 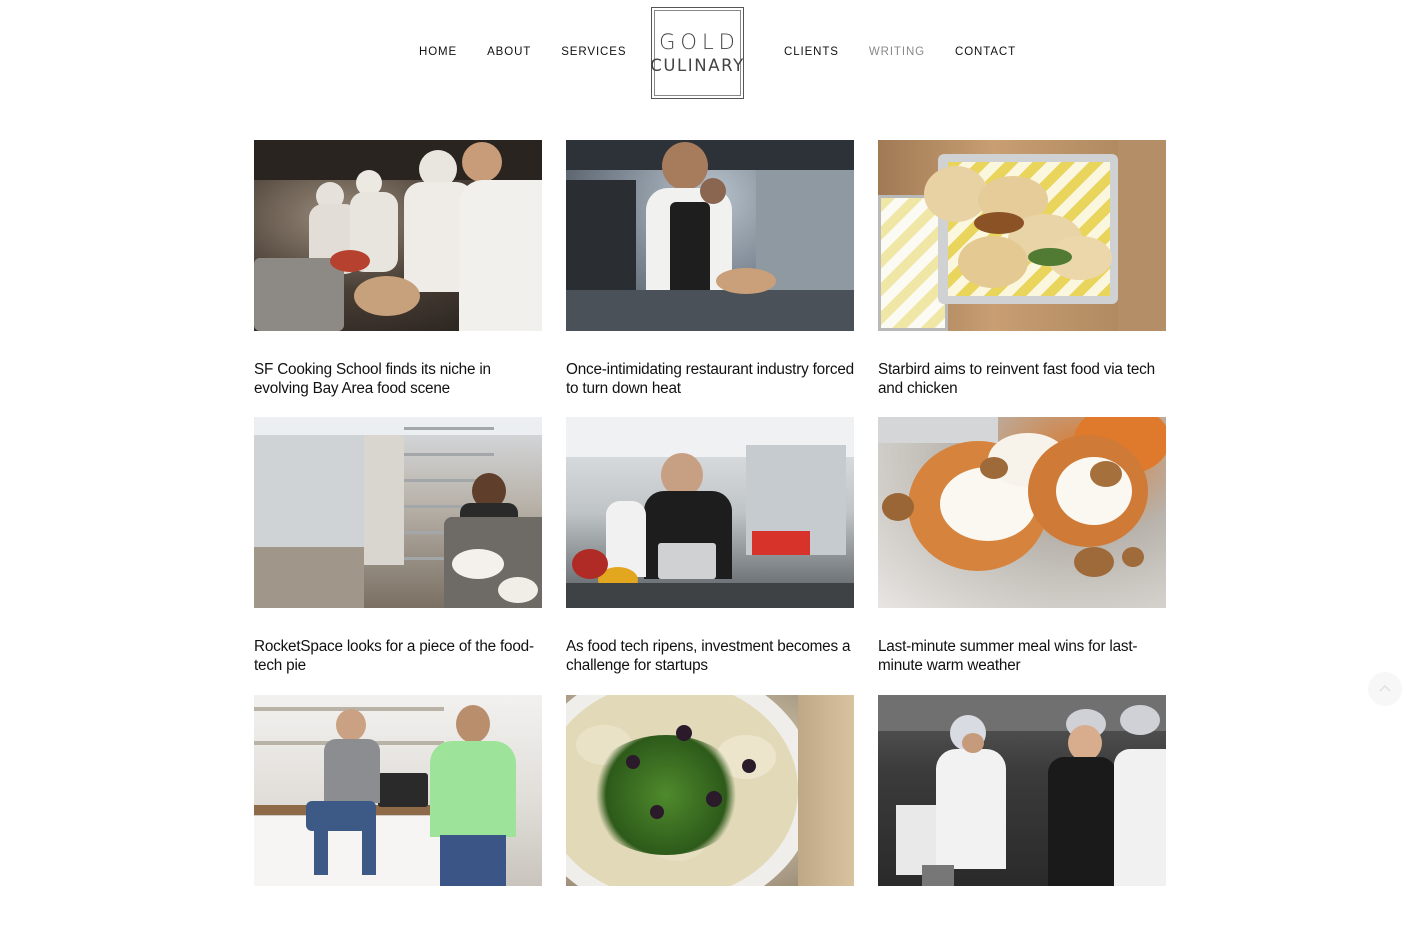 What do you see at coordinates (1022, 790) in the screenshot?
I see `cooks-laughing-photo` at bounding box center [1022, 790].